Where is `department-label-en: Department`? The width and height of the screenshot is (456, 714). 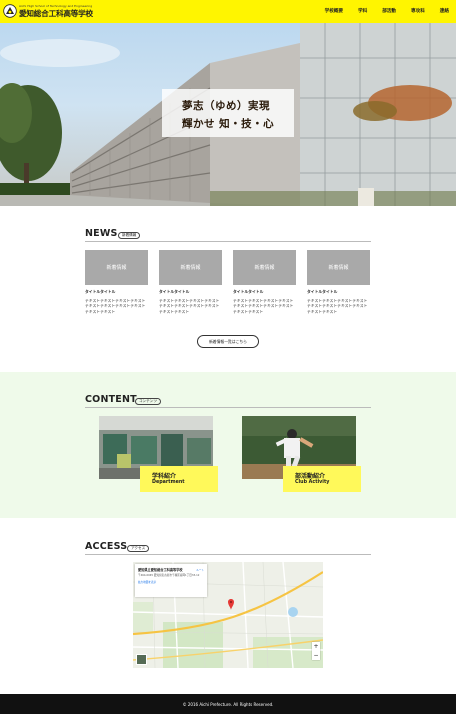
department-label-en: Department is located at coordinates (168, 482).